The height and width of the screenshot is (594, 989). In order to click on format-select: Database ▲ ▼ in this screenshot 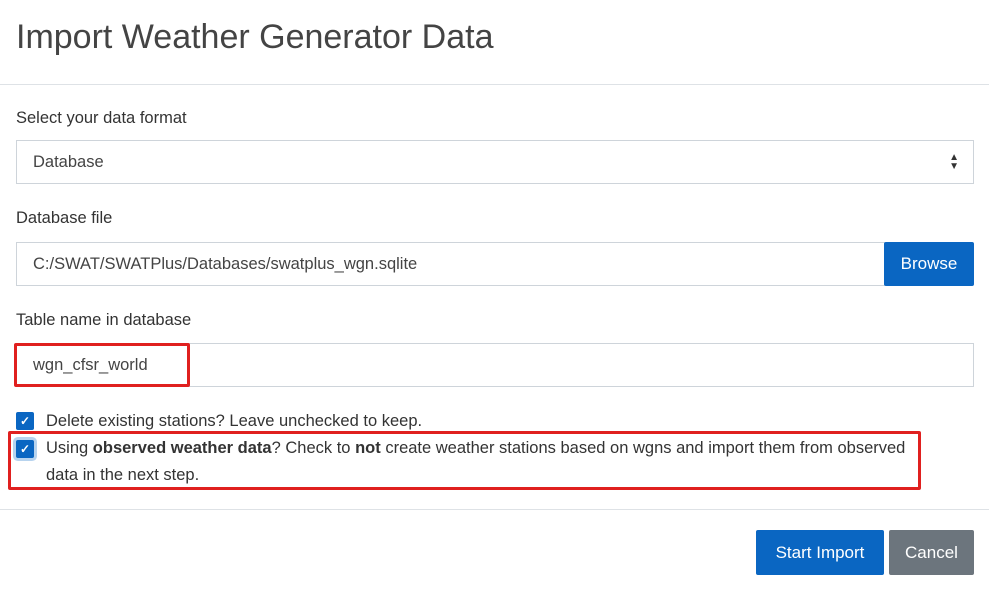, I will do `click(495, 162)`.